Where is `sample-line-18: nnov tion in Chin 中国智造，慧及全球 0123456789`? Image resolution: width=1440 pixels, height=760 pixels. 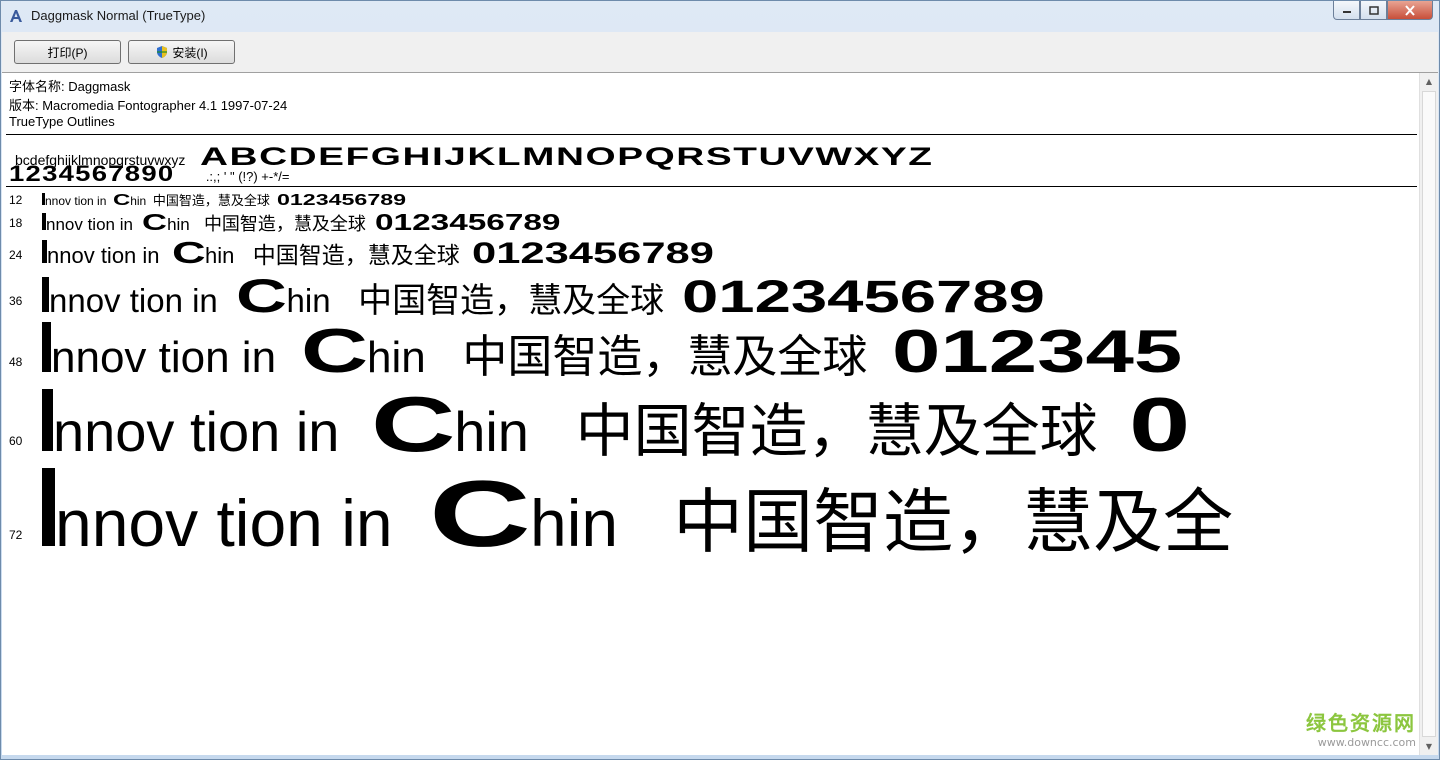
sample-line-18: nnov tion in Chin 中国智造，慧及全球 0123456789 is located at coordinates (301, 222).